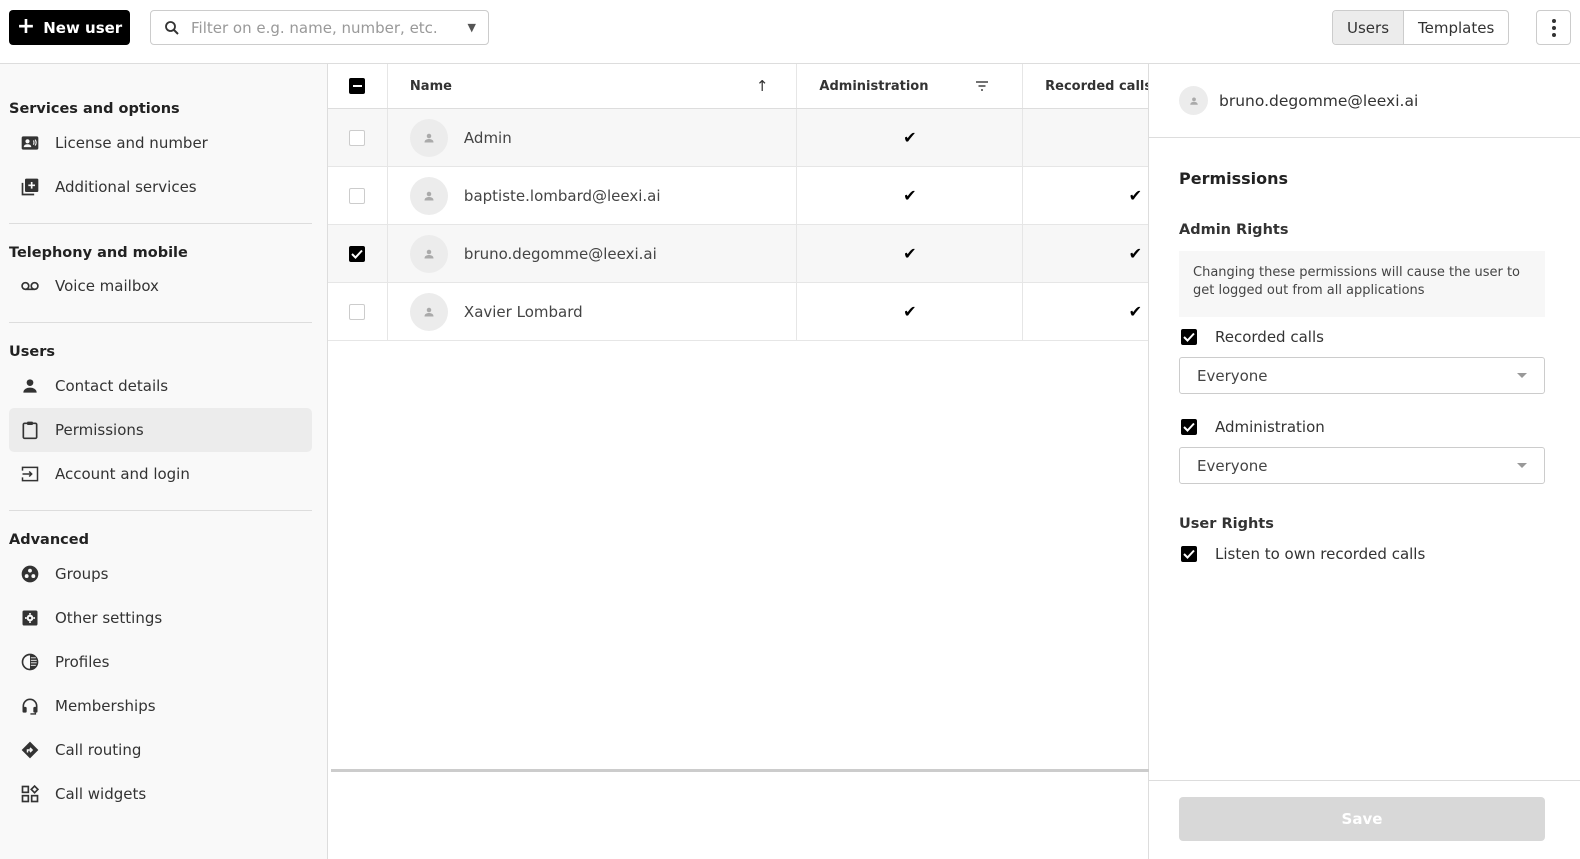 This screenshot has height=859, width=1580. What do you see at coordinates (910, 86) in the screenshot?
I see `column-administration: Administration` at bounding box center [910, 86].